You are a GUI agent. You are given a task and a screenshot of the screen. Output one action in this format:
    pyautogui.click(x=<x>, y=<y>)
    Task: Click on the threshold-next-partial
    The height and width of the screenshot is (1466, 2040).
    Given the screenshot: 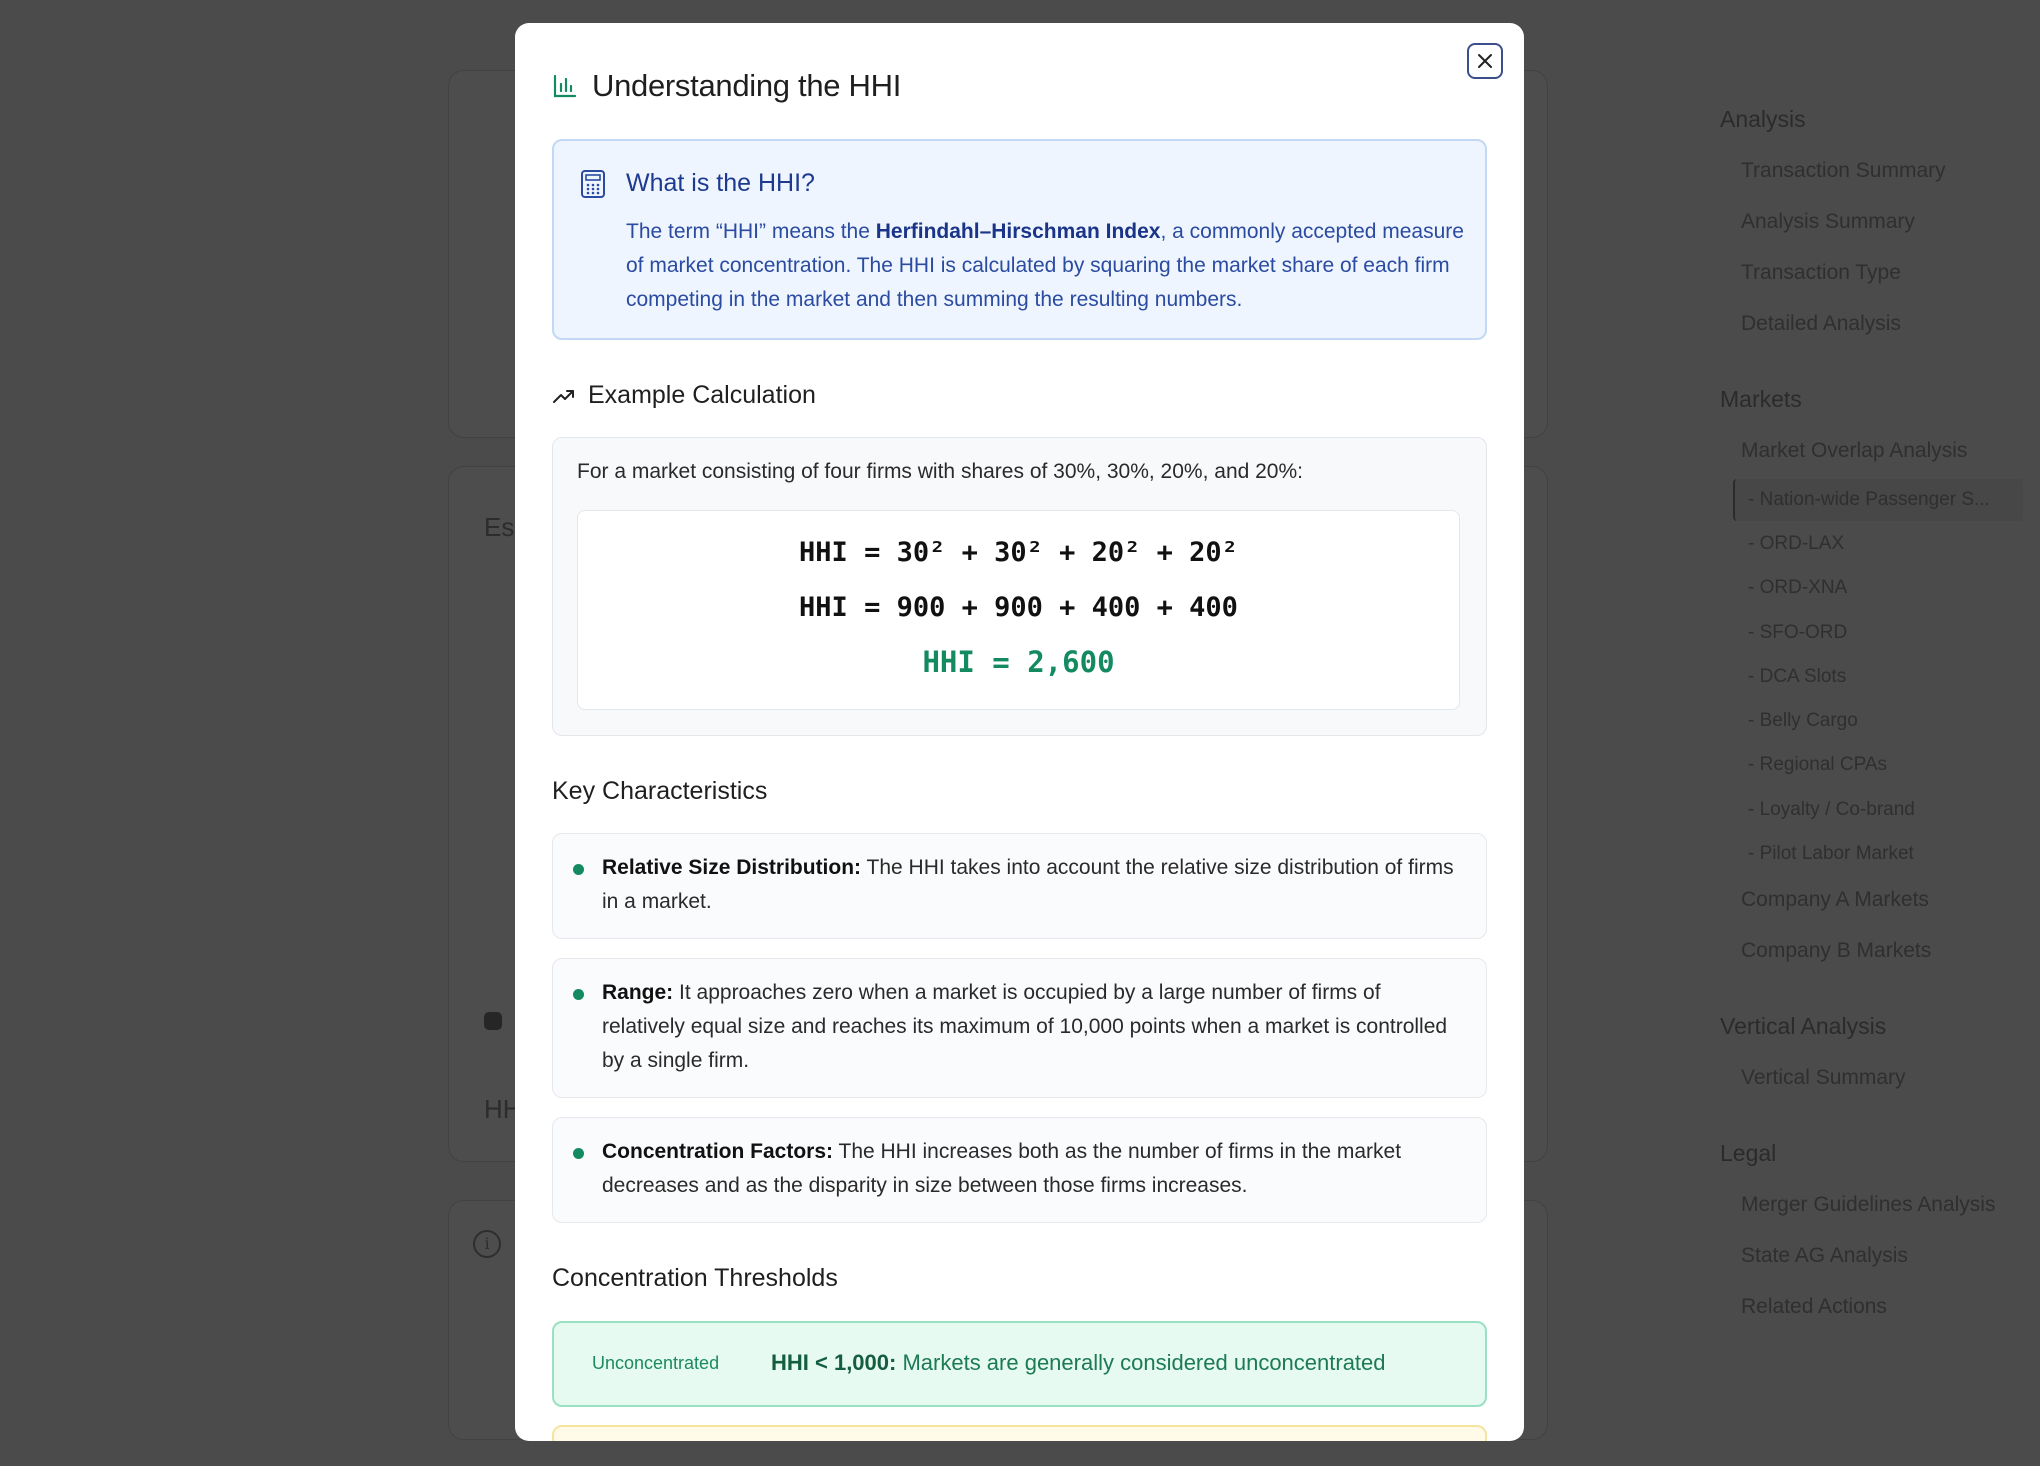 What is the action you would take?
    pyautogui.click(x=1019, y=1433)
    